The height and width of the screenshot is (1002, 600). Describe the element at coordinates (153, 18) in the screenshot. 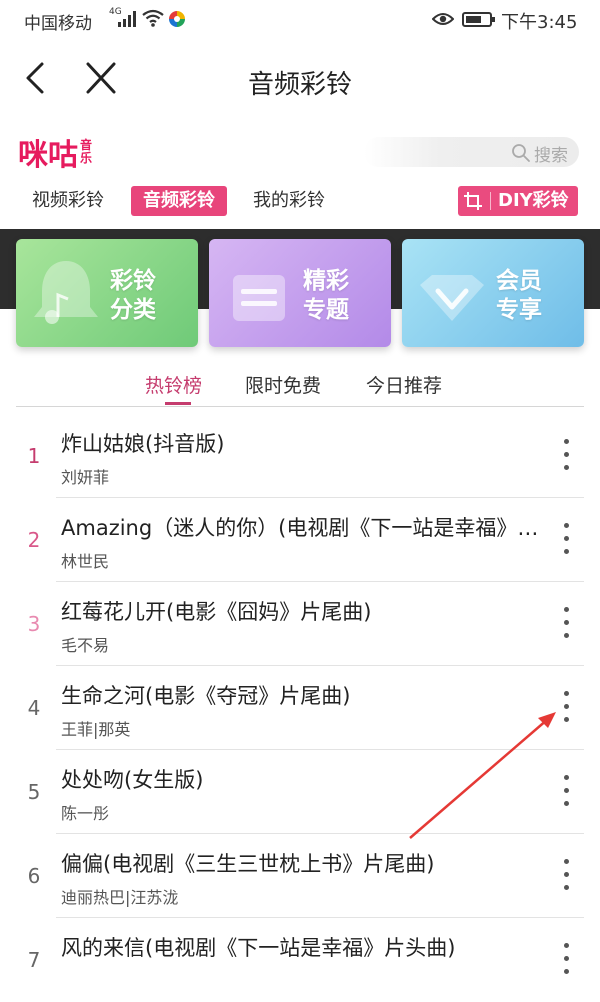

I see `wifi-icon` at that location.